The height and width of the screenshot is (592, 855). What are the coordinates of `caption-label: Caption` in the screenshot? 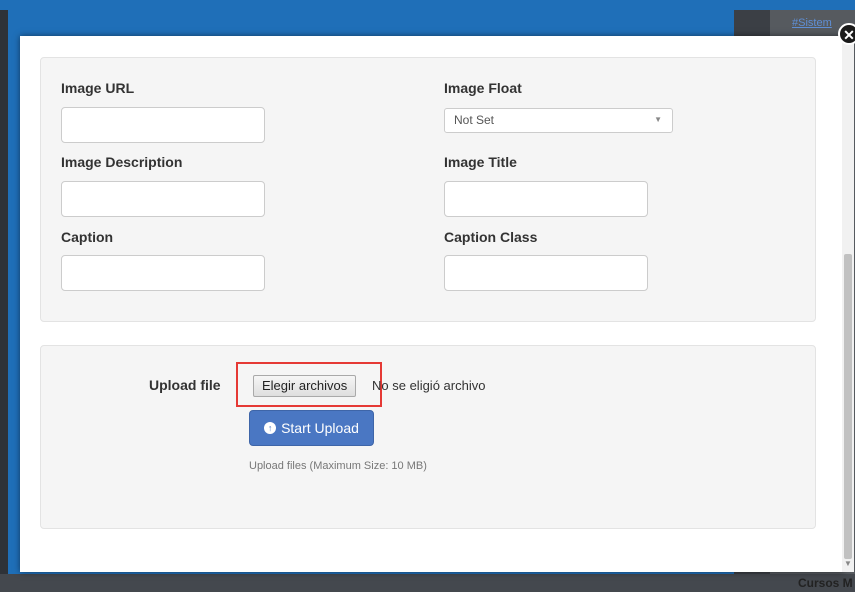 It's located at (87, 237).